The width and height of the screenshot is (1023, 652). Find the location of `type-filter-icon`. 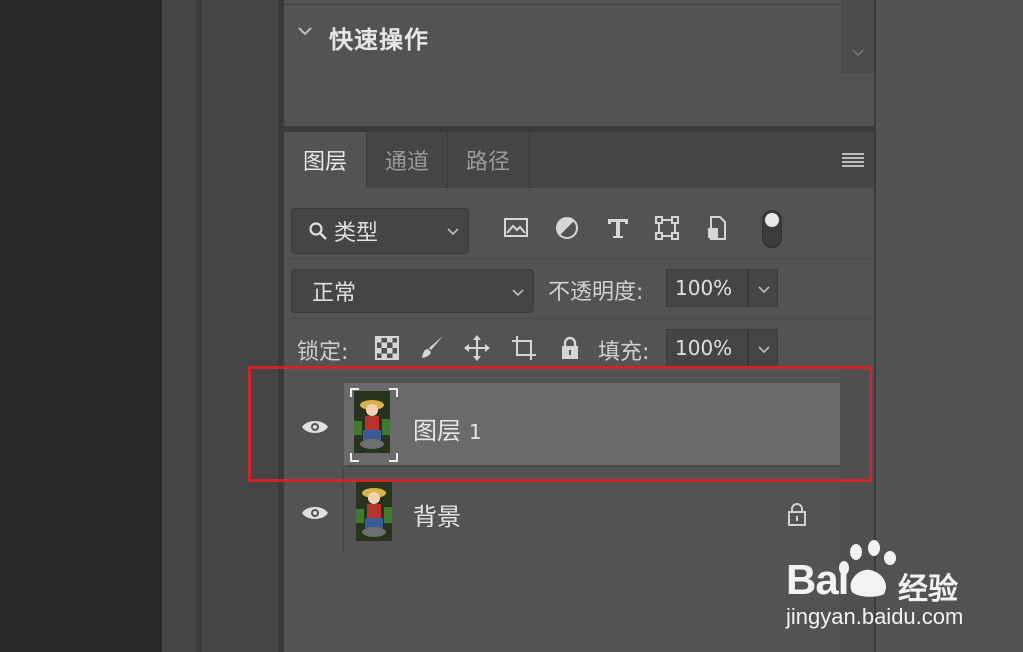

type-filter-icon is located at coordinates (618, 228).